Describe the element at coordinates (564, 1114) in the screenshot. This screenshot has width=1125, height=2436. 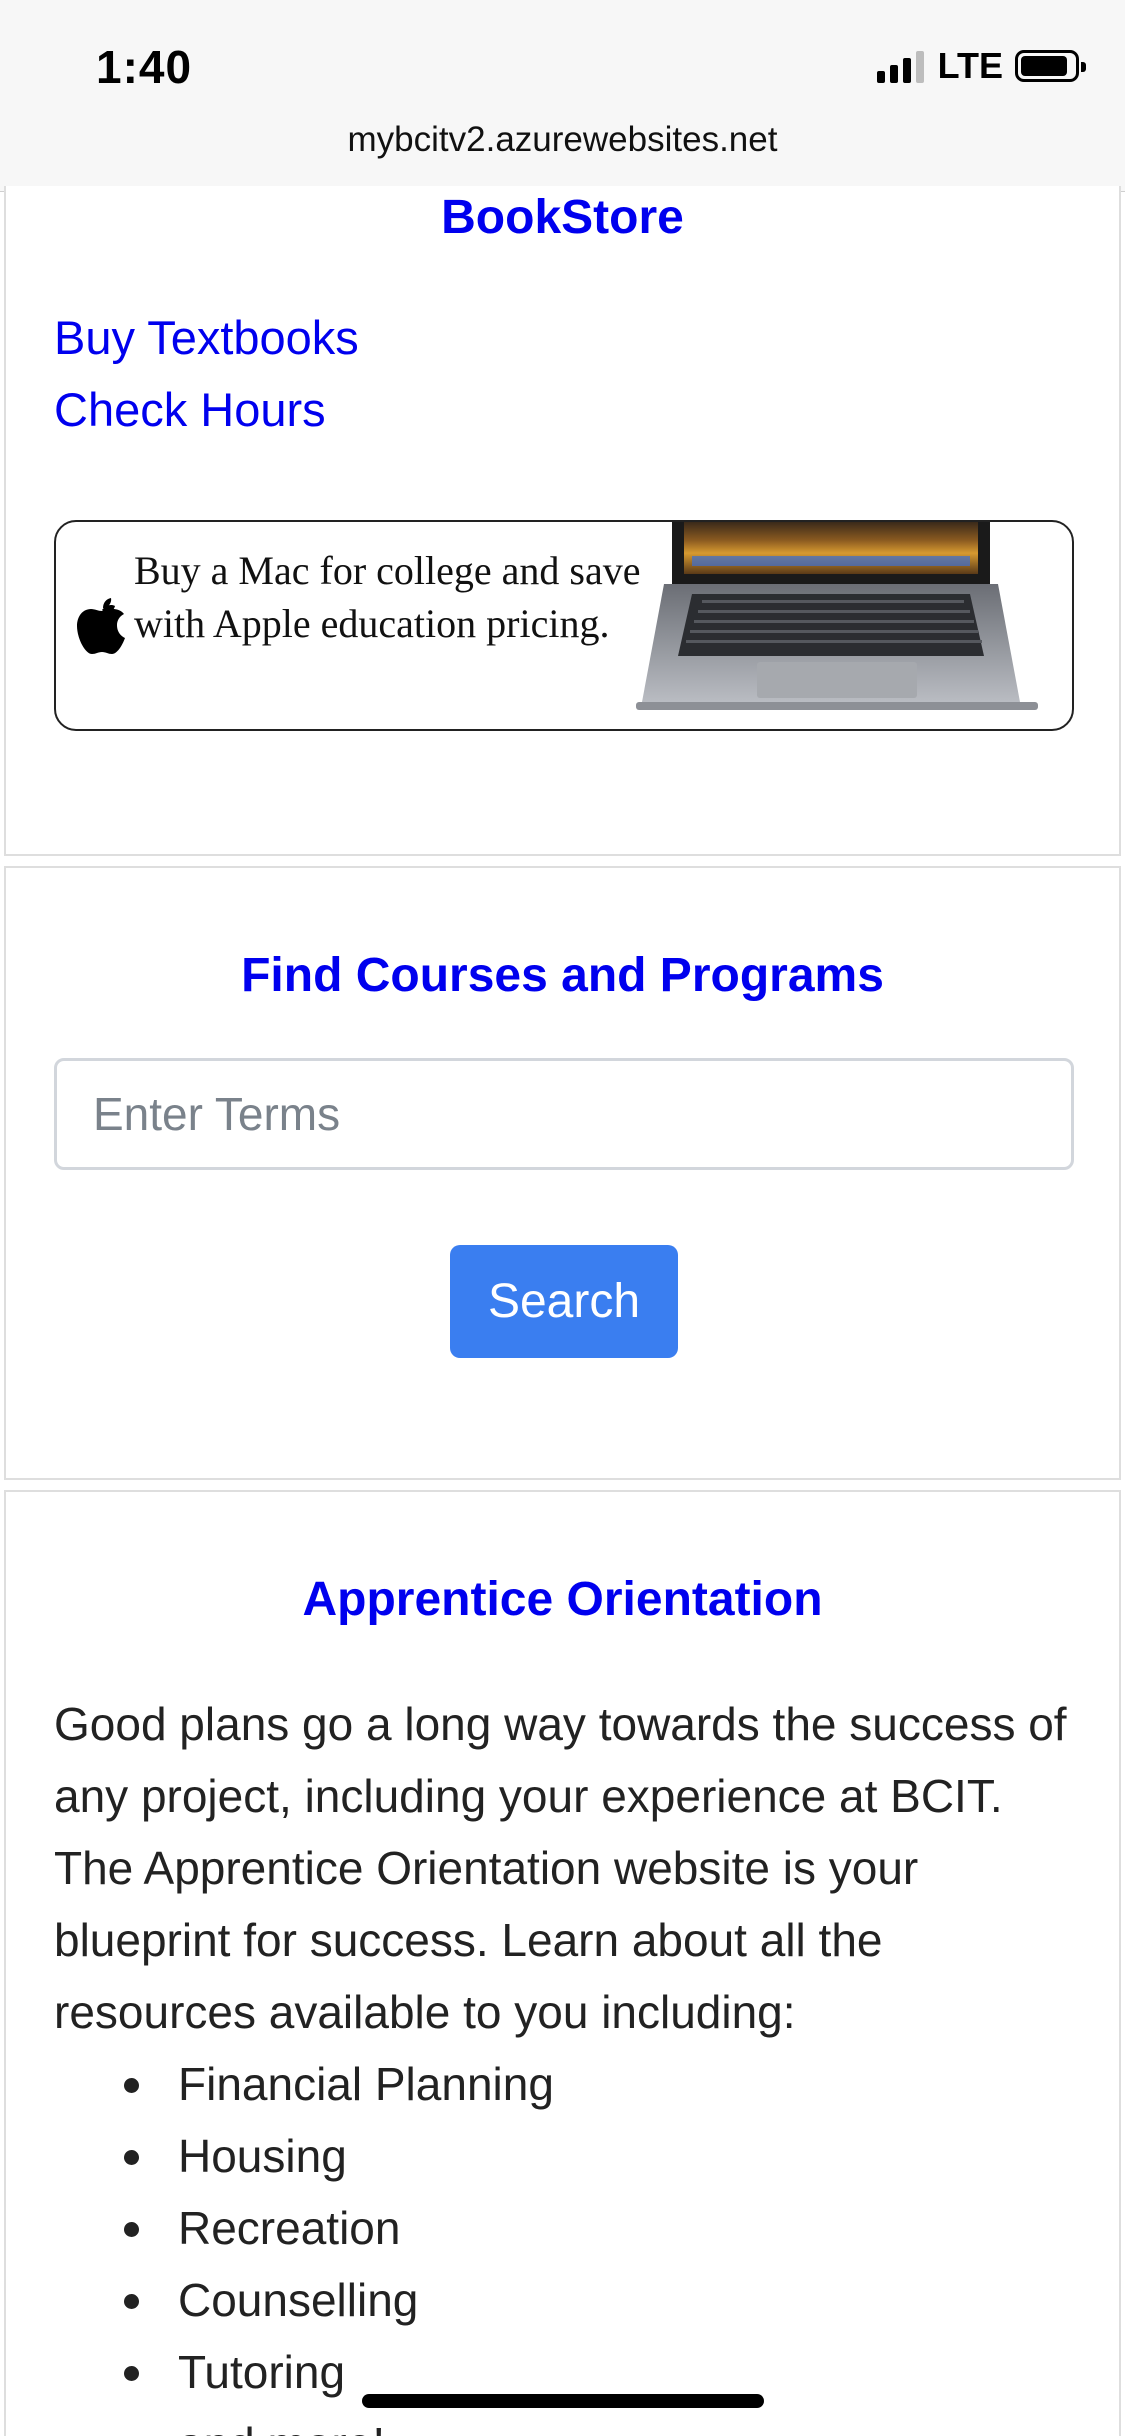
I see `search-terms-input` at that location.